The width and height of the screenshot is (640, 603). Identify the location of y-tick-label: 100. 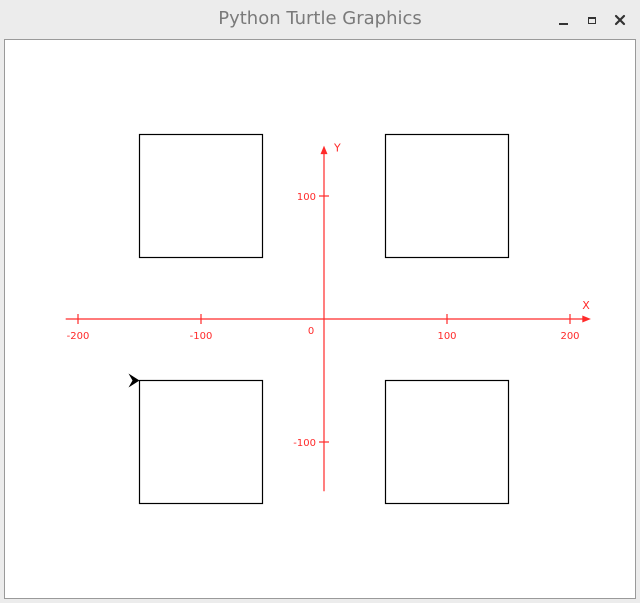
(306, 197).